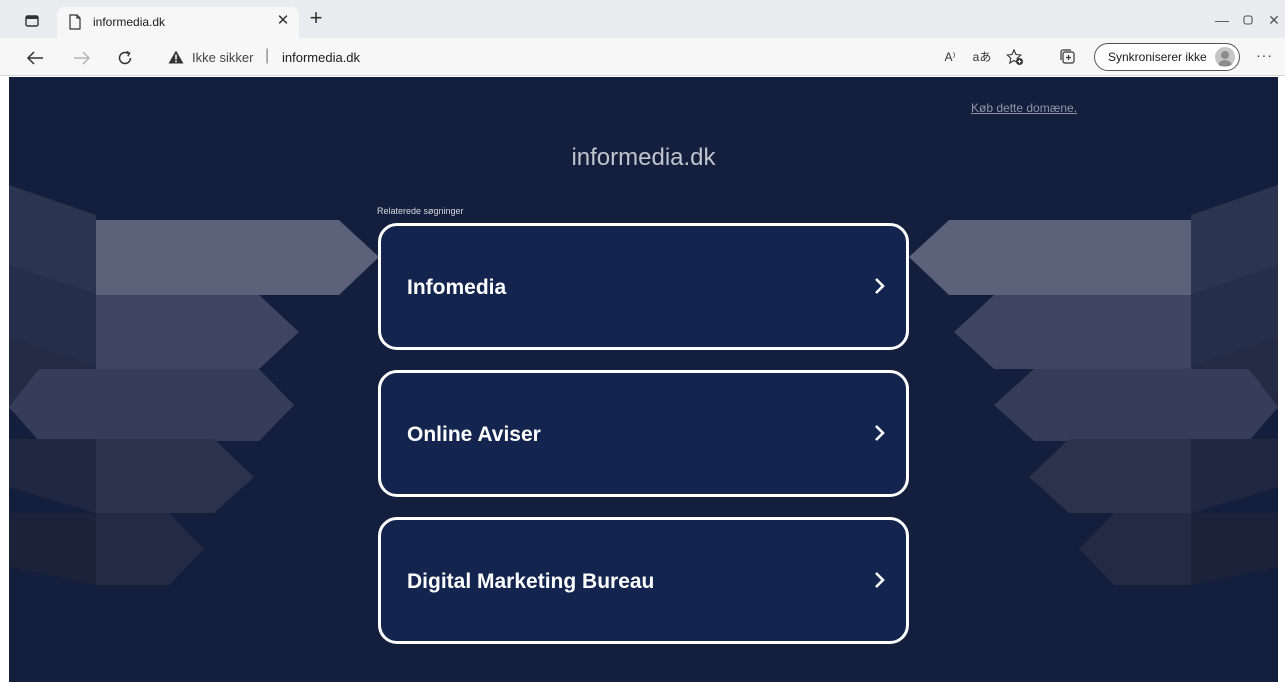 This screenshot has width=1285, height=682. Describe the element at coordinates (1274, 20) in the screenshot. I see `close-window-button: ✕` at that location.